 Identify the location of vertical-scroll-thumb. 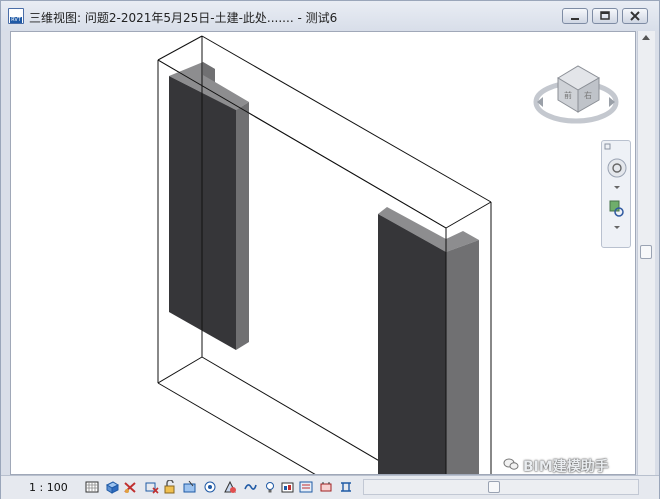
(646, 252).